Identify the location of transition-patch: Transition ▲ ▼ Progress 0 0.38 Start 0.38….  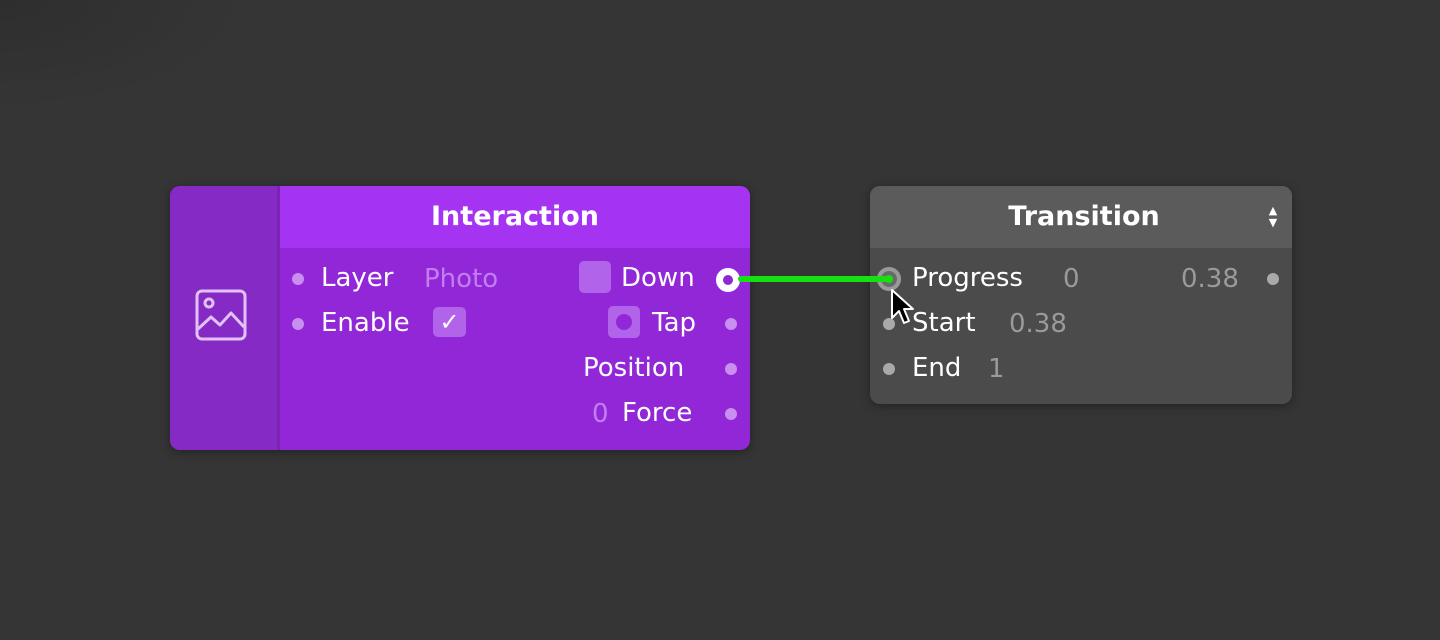
(1081, 295).